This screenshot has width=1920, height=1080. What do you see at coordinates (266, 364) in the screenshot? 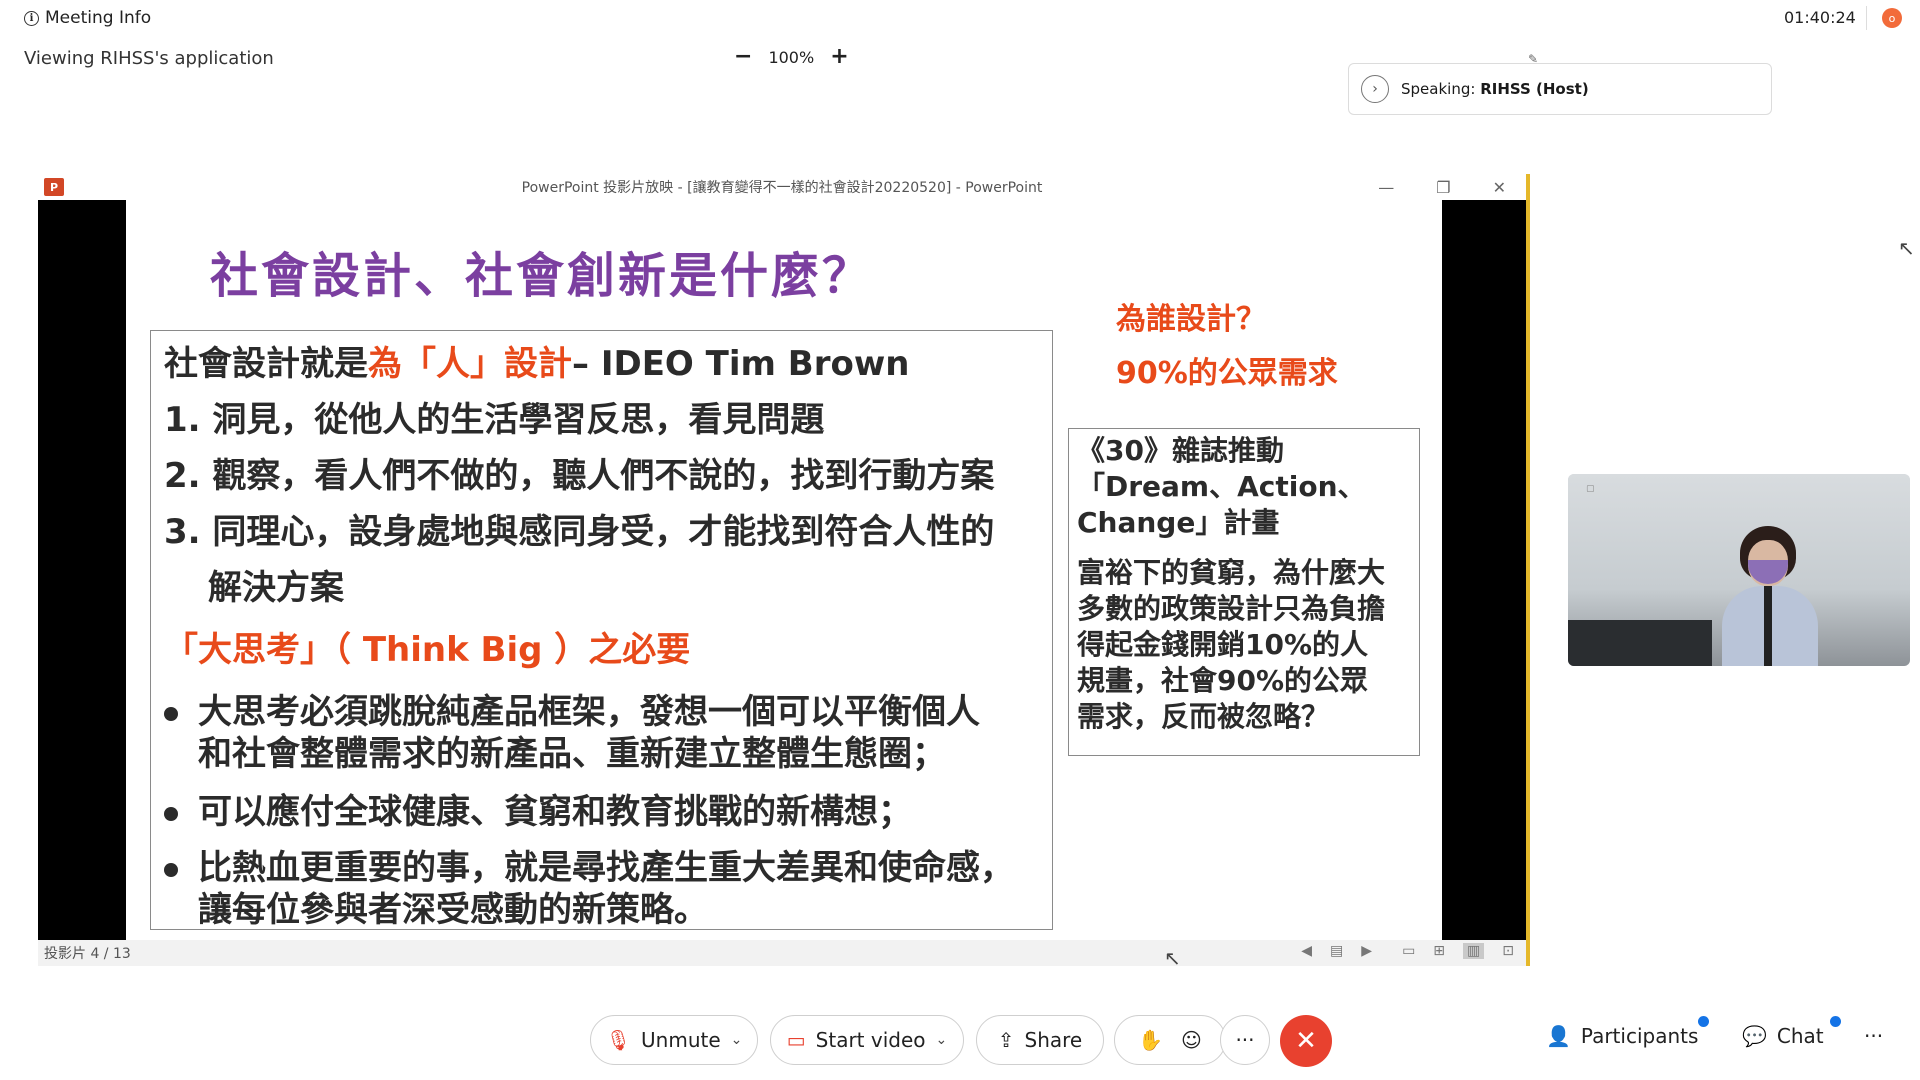
I see `line1-text: 社會設計就是` at bounding box center [266, 364].